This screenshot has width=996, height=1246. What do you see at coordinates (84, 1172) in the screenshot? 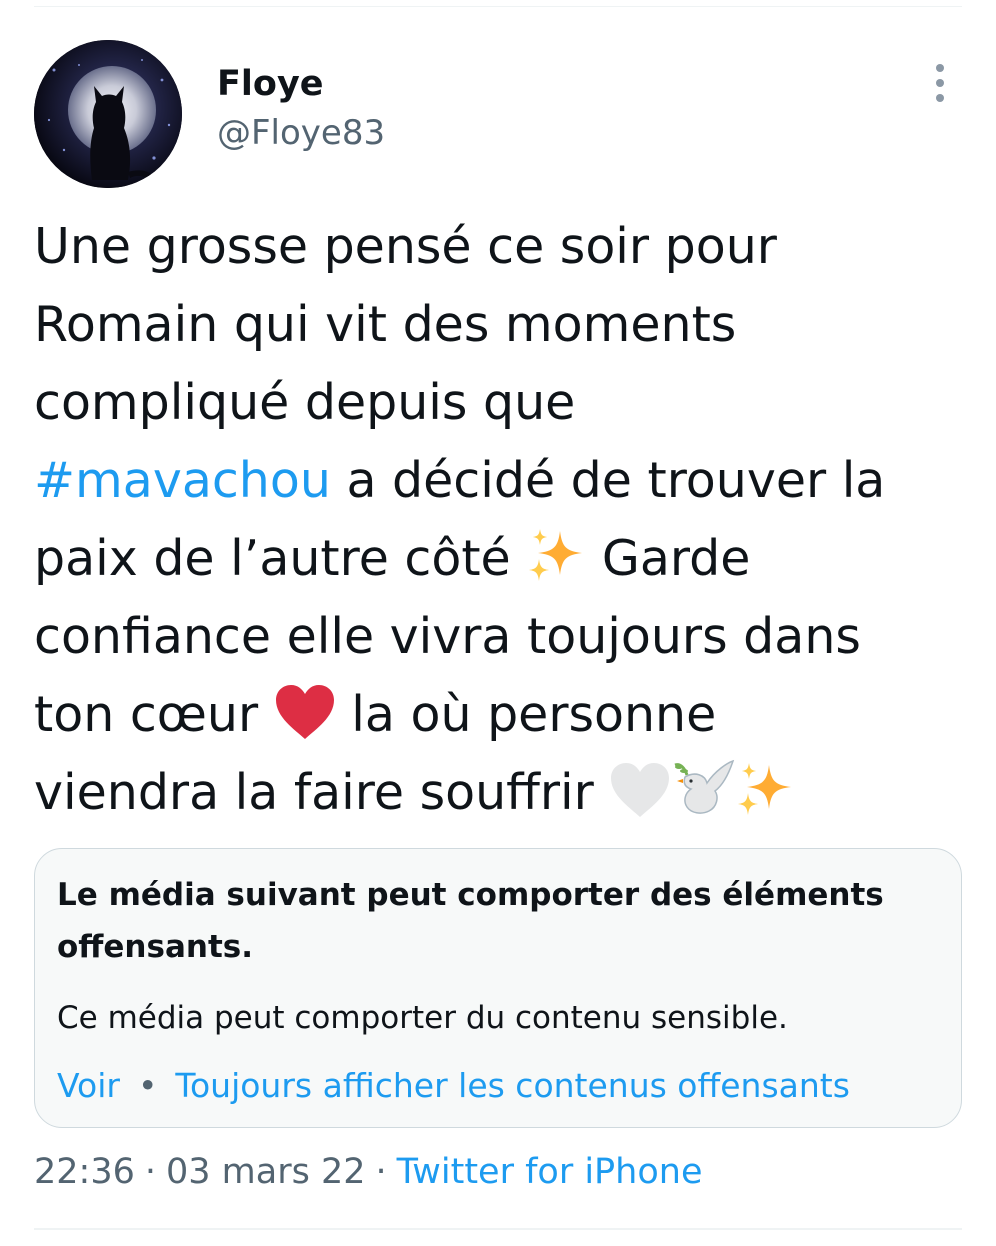
I see `tweet-time: 22:36` at bounding box center [84, 1172].